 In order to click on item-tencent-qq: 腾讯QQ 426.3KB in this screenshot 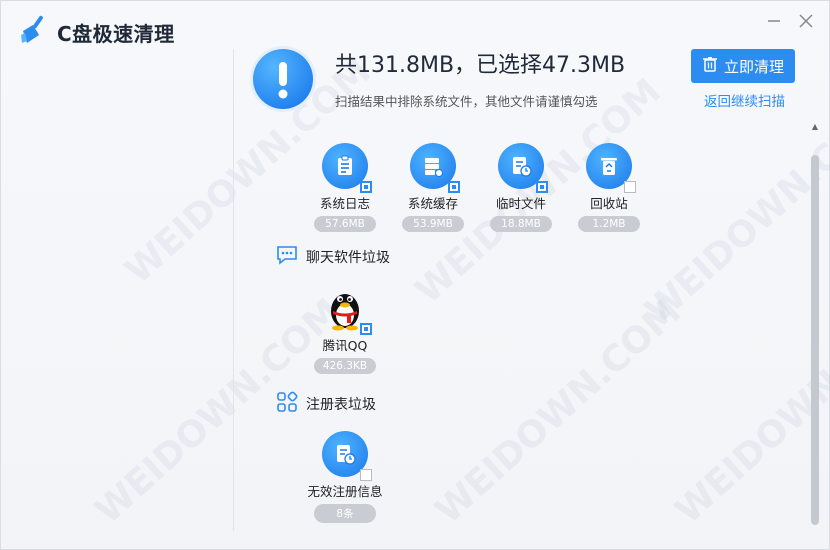, I will do `click(345, 329)`.